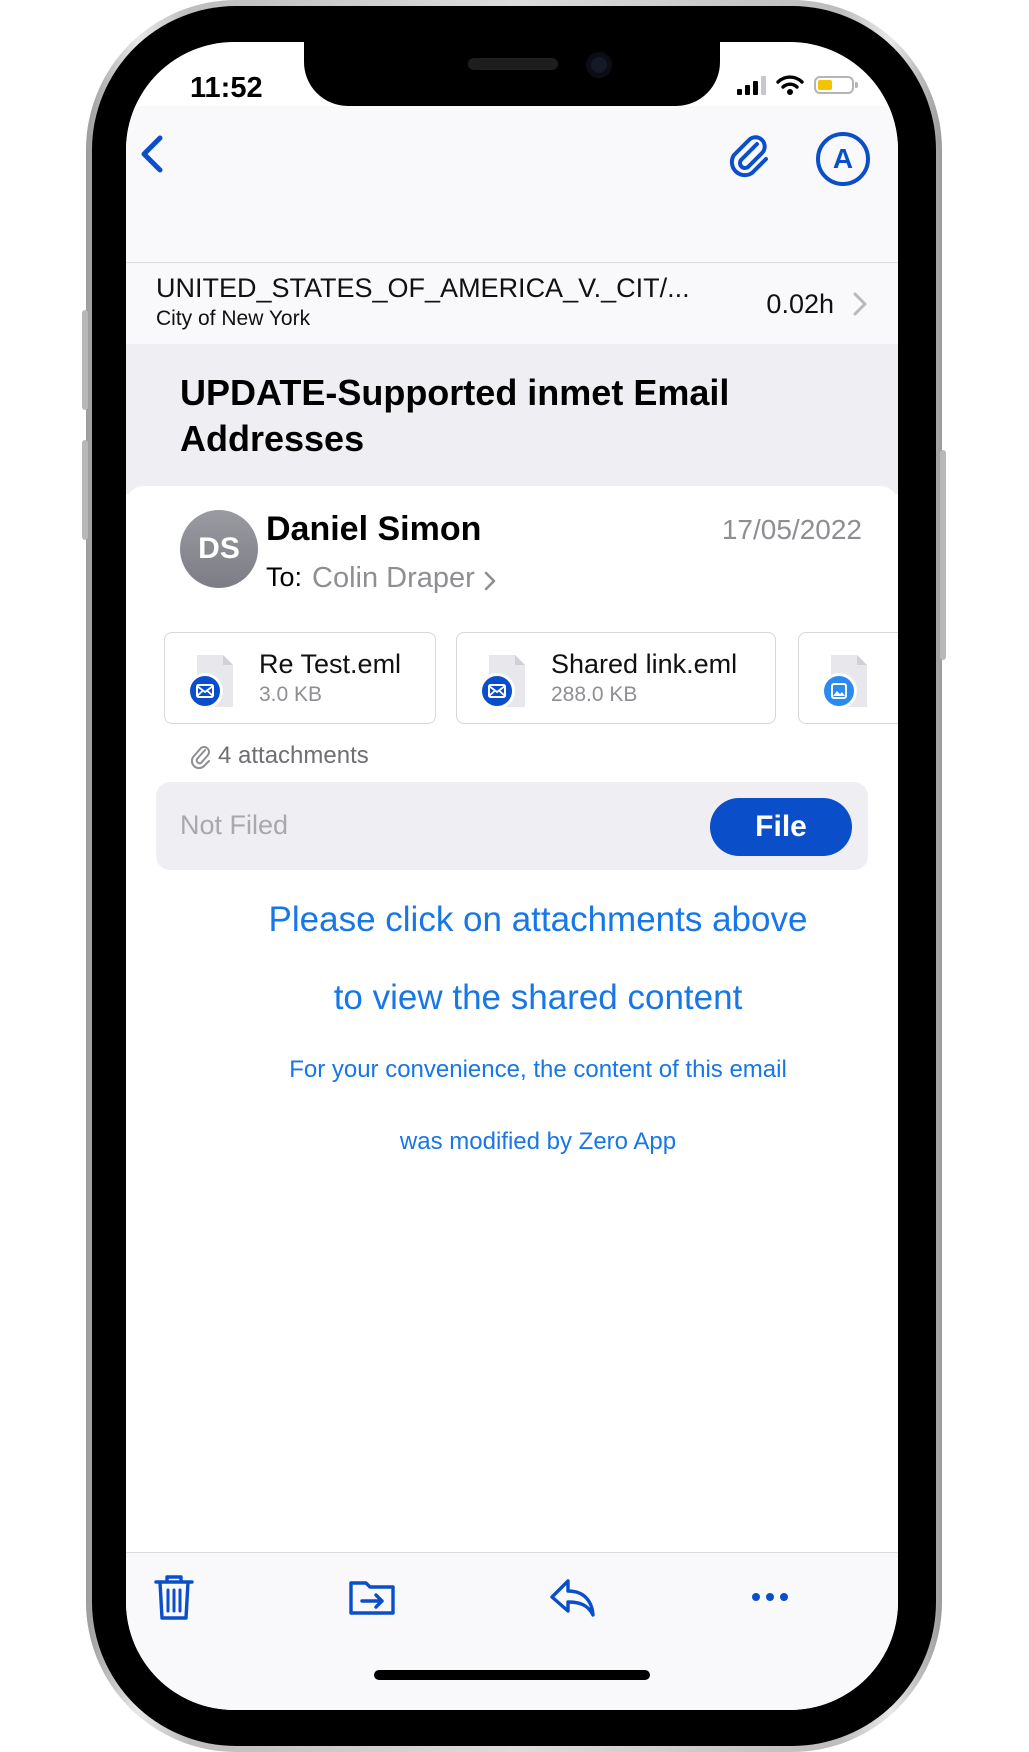 The width and height of the screenshot is (1029, 1752). What do you see at coordinates (512, 826) in the screenshot?
I see `filing-bar: Not Filed File` at bounding box center [512, 826].